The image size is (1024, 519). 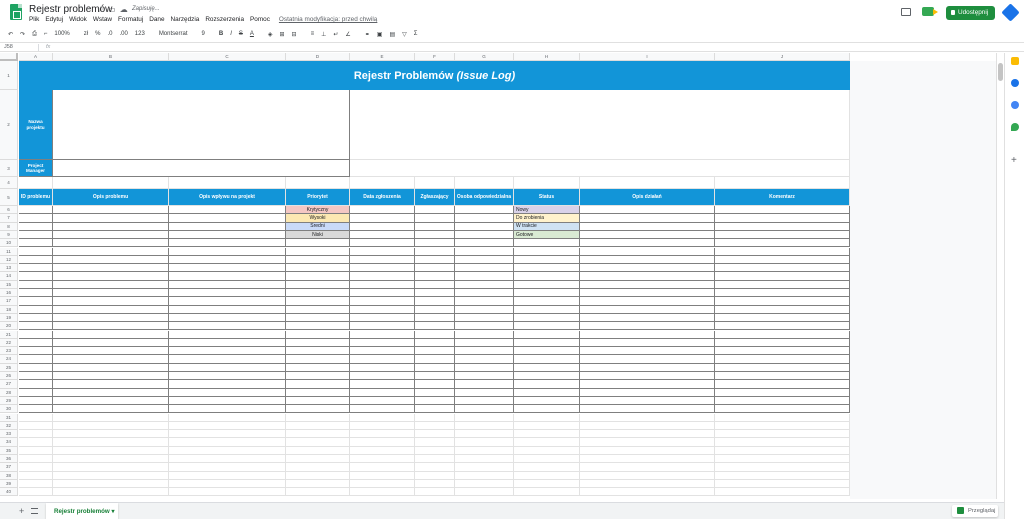 I want to click on row-header: 1, so click(x=9, y=75).